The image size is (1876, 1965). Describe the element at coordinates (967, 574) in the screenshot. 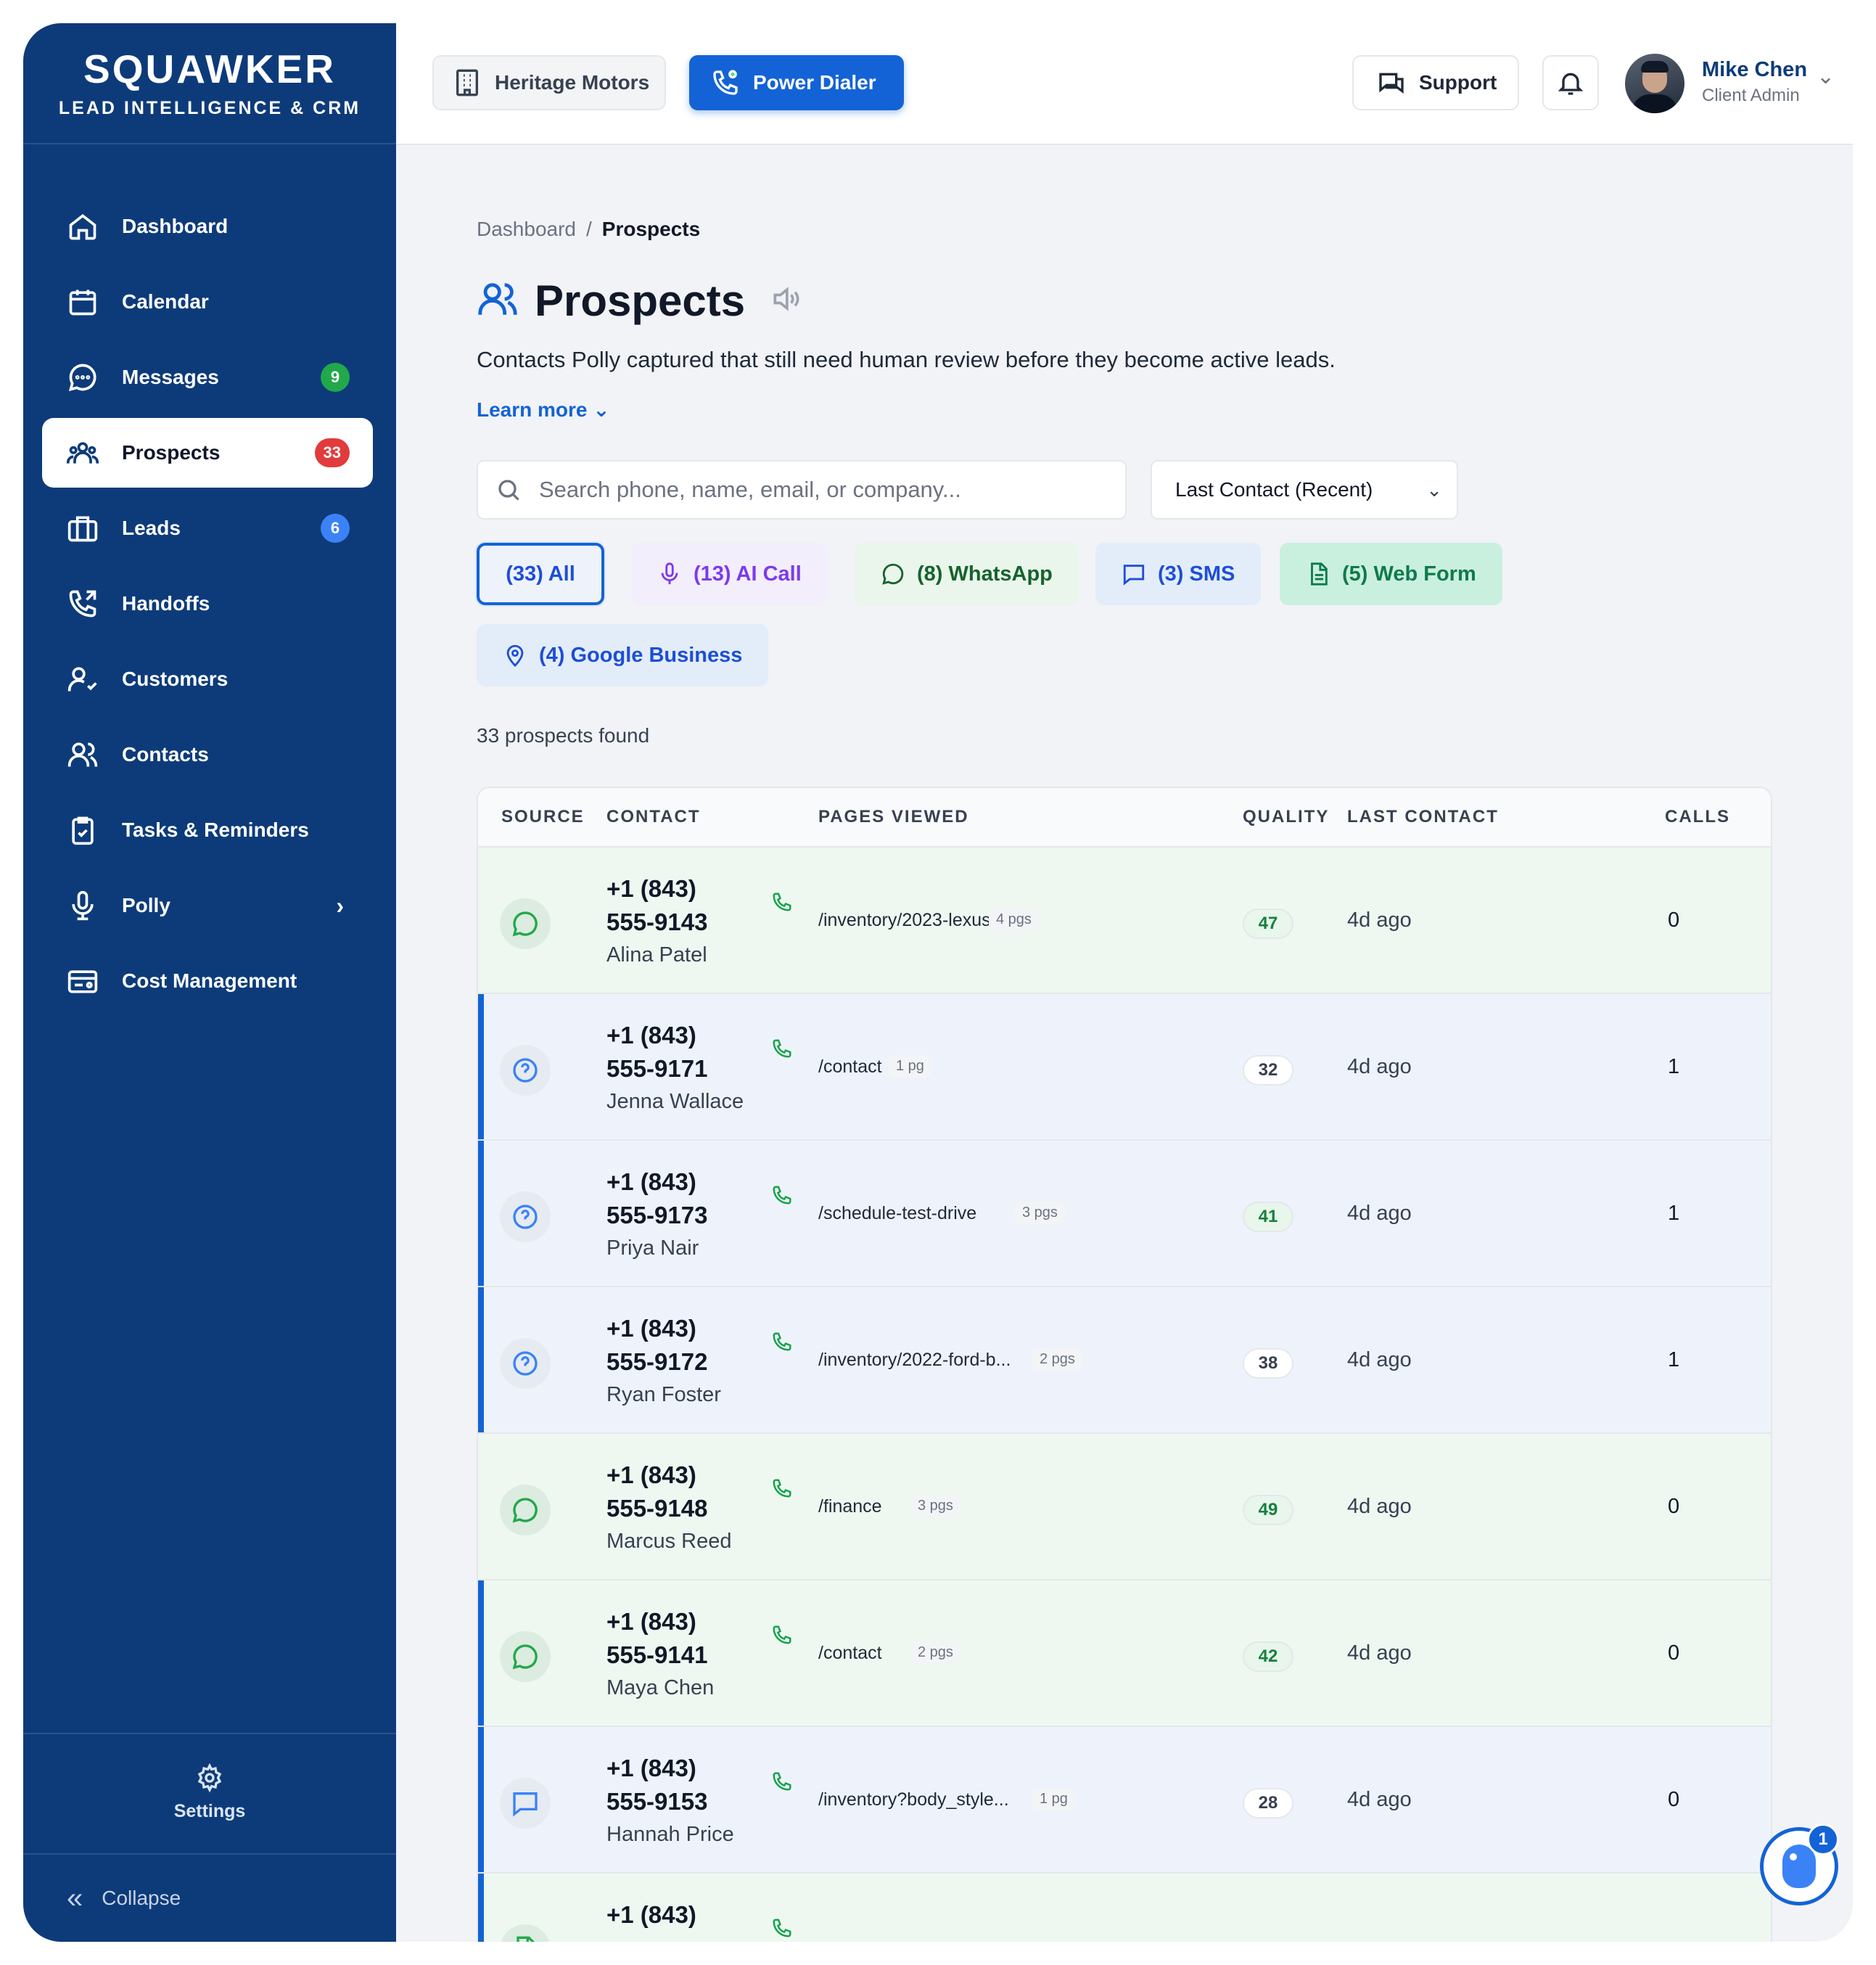

I see `filter-whatsapp: (8) WhatsApp` at that location.